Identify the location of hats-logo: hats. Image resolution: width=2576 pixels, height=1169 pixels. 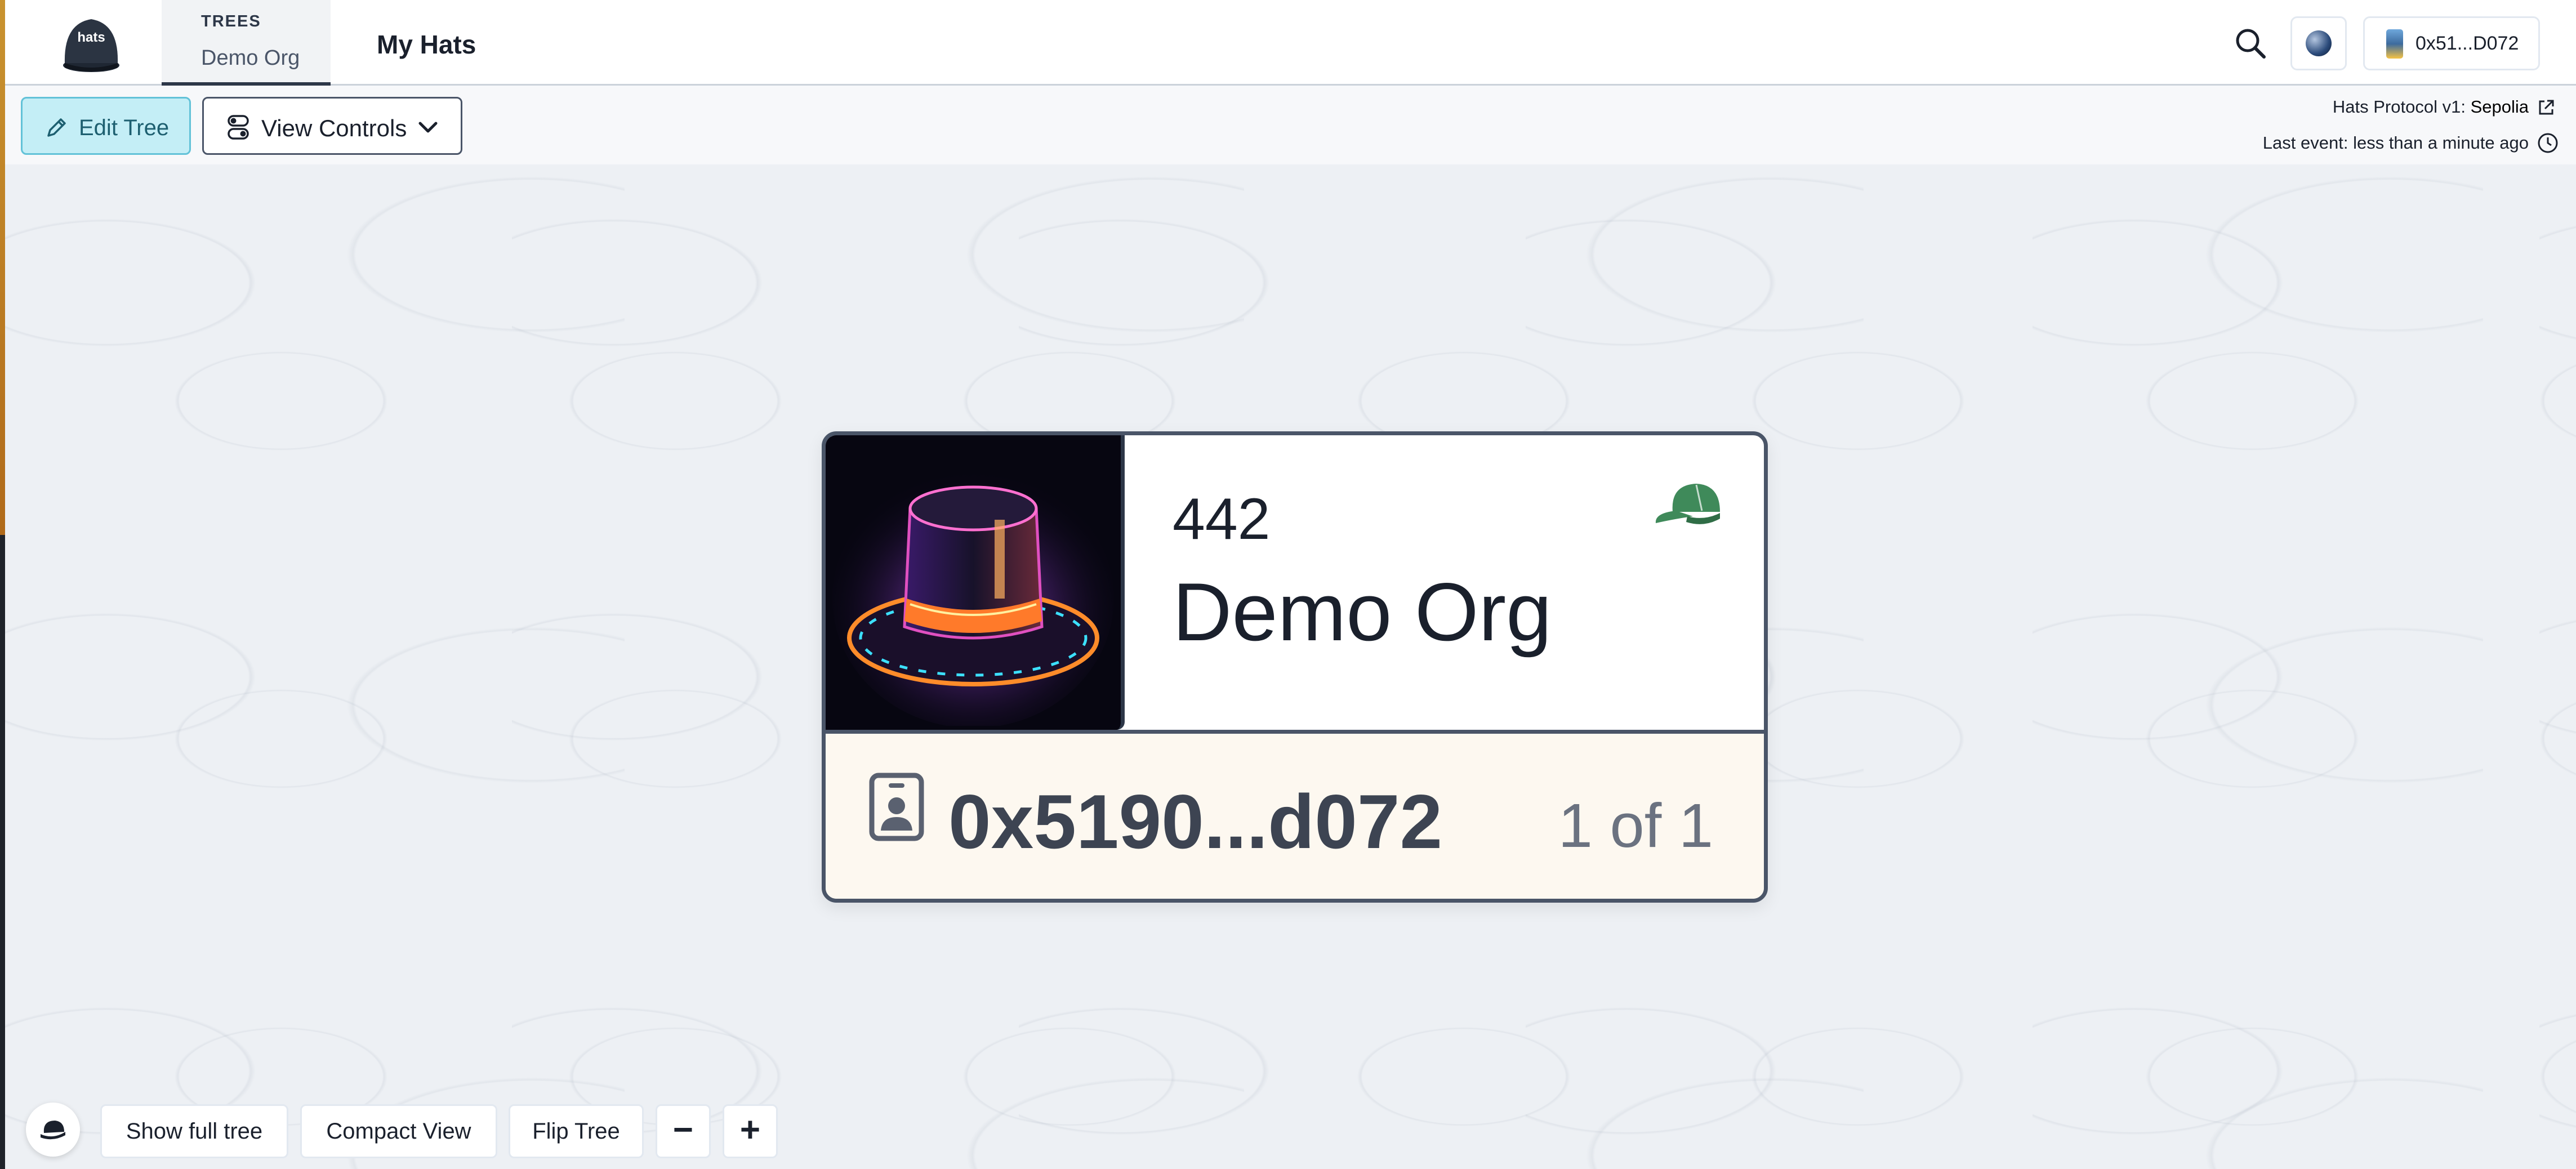
(91, 43).